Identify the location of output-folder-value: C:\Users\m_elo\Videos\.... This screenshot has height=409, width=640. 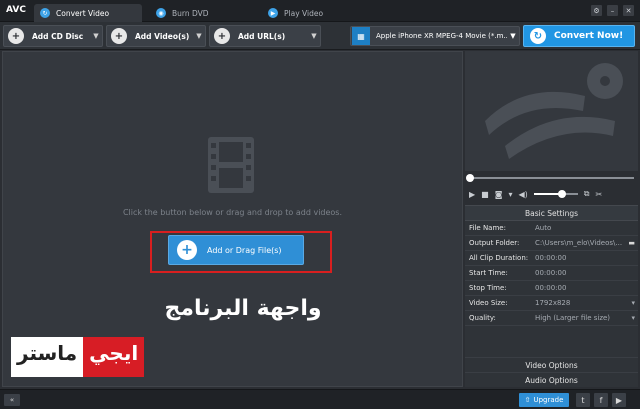
(579, 243).